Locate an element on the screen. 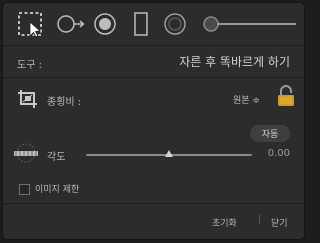  spot-removal-icon is located at coordinates (70, 24).